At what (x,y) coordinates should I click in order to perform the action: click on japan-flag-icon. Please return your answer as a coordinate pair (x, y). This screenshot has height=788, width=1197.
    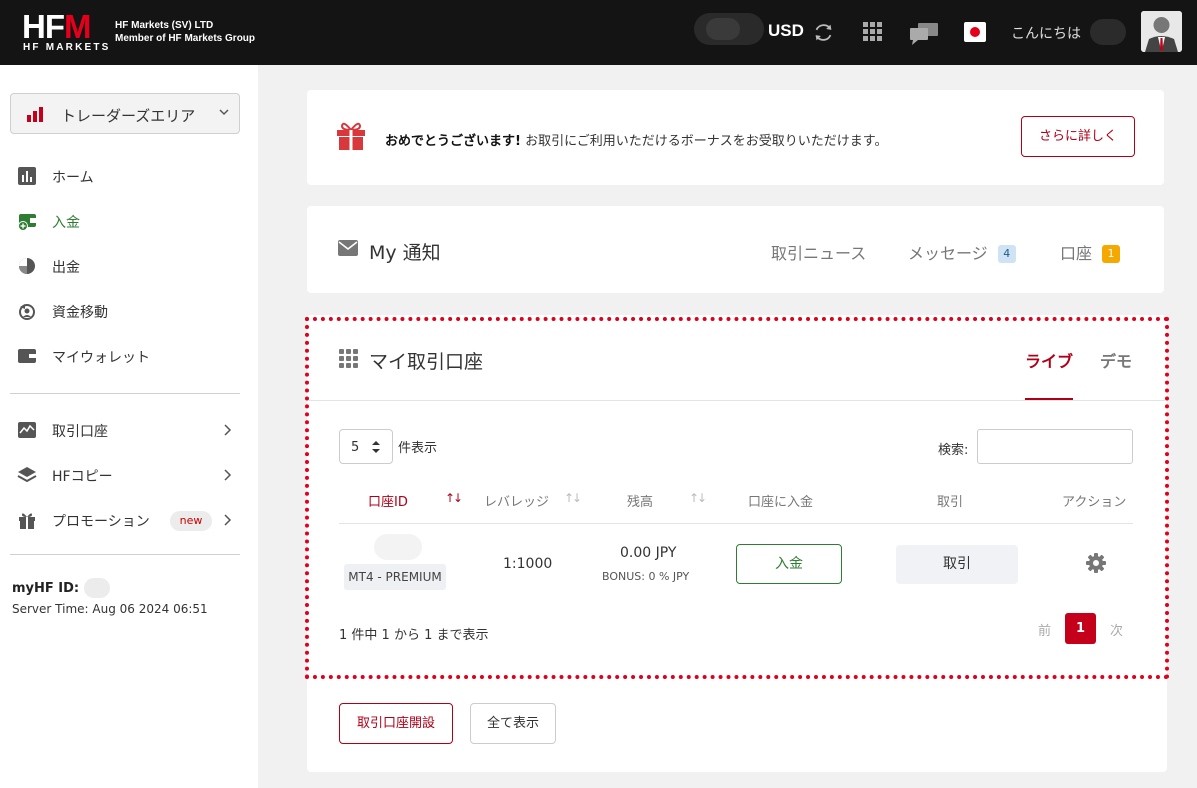
    Looking at the image, I should click on (975, 32).